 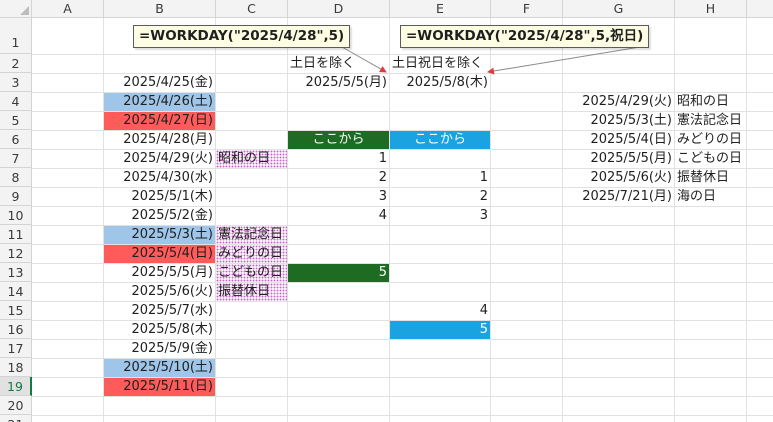 What do you see at coordinates (724, 140) in the screenshot?
I see `holiday-list-name: みどりの日` at bounding box center [724, 140].